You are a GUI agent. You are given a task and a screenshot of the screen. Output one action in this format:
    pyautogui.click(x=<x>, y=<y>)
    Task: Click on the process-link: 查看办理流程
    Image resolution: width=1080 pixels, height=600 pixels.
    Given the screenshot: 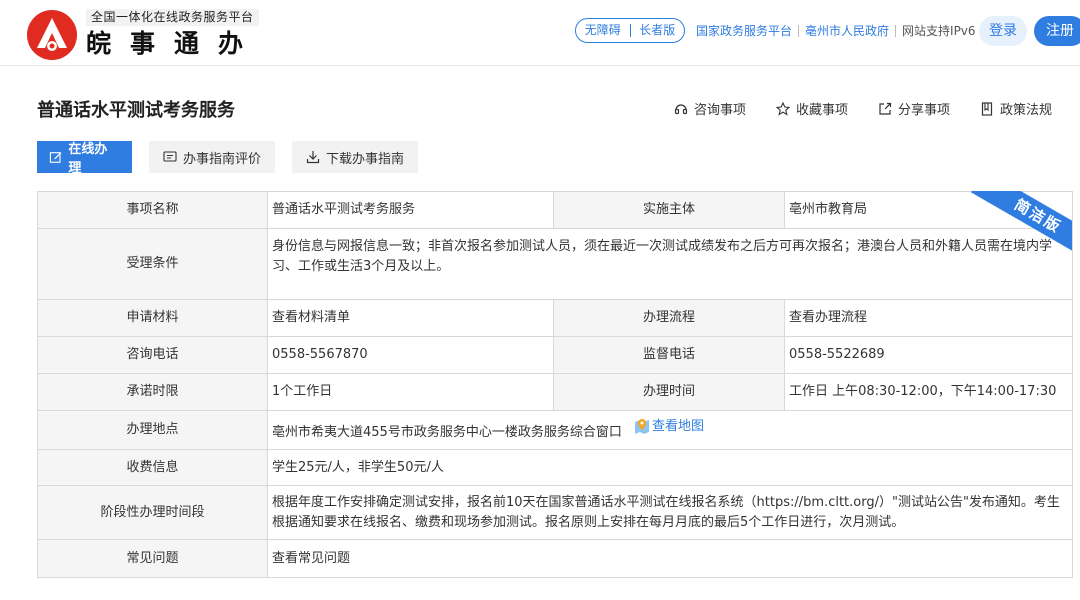 What is the action you would take?
    pyautogui.click(x=928, y=318)
    